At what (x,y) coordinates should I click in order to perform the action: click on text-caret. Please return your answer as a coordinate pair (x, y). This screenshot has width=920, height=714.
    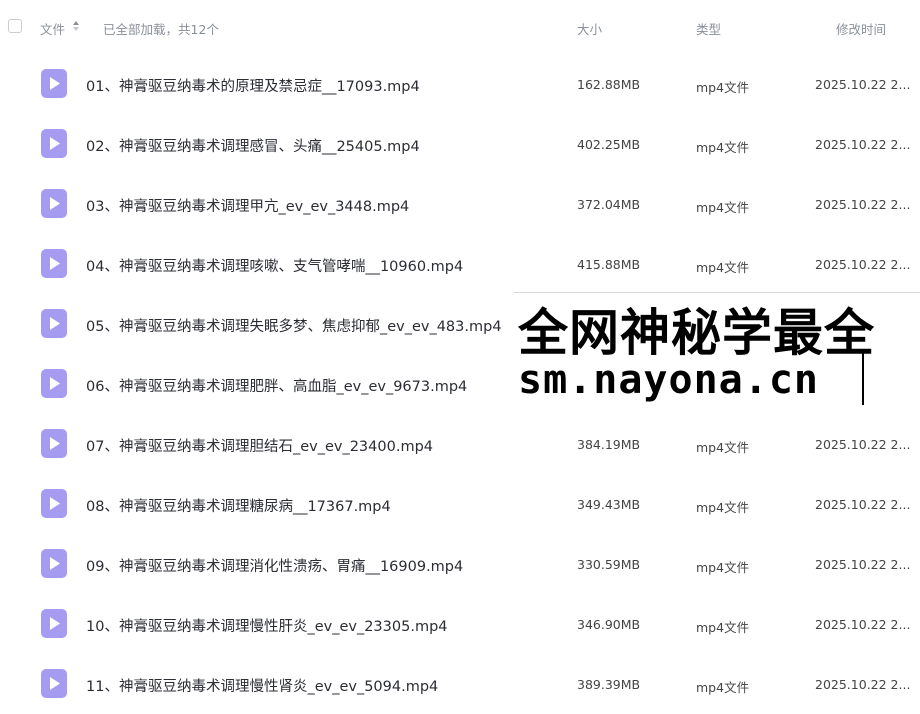
    Looking at the image, I should click on (863, 378).